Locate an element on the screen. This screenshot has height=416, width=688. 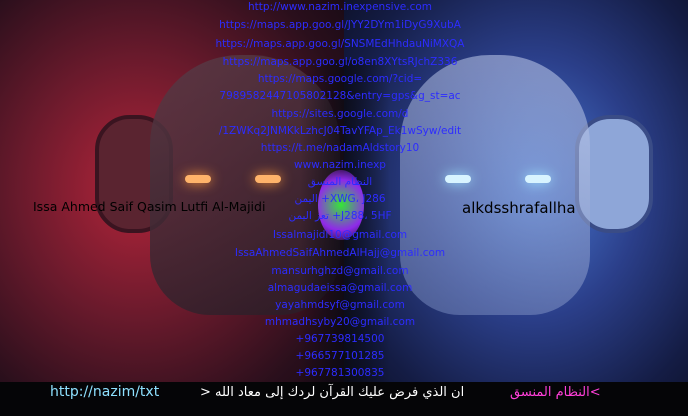
link-item: +967739814500 is located at coordinates (340, 339).